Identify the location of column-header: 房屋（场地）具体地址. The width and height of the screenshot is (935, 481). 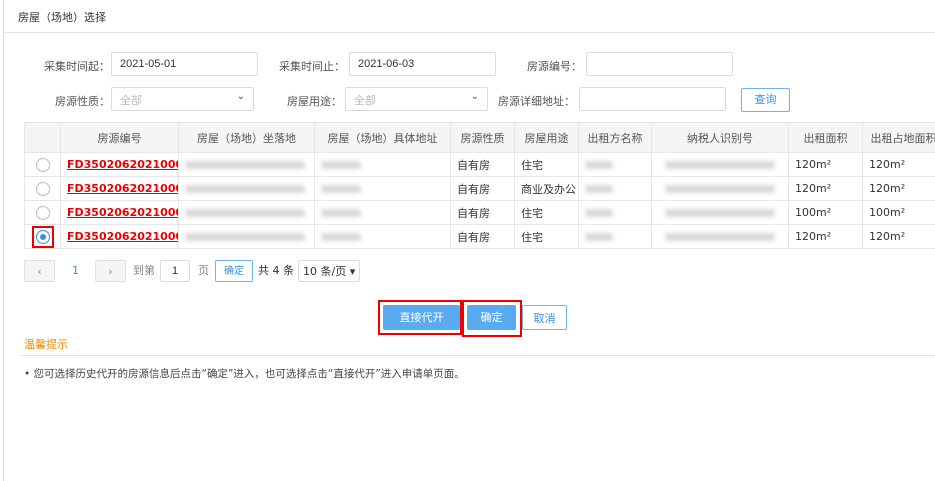
(382, 137).